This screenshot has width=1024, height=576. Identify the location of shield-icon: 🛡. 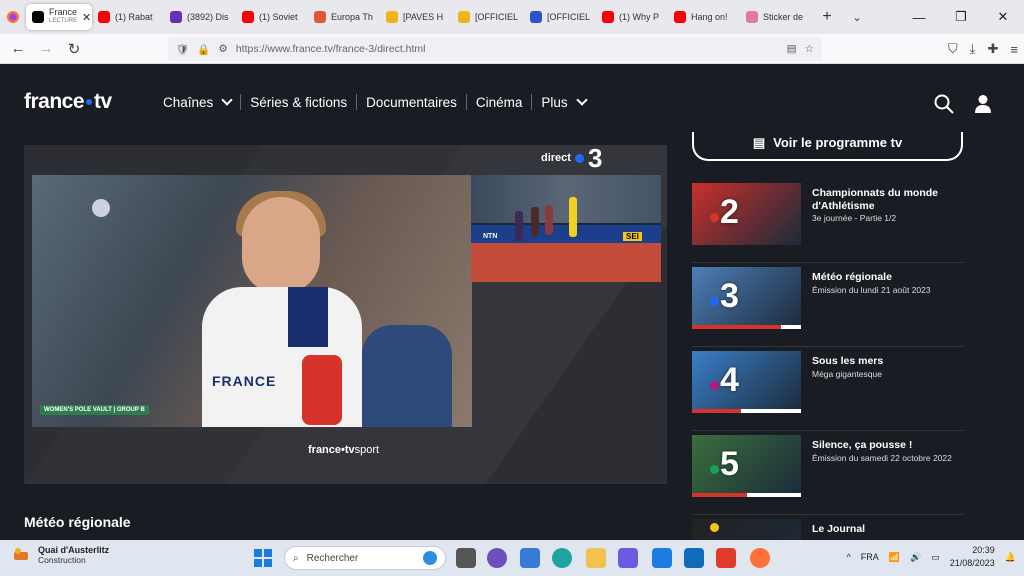
(182, 49).